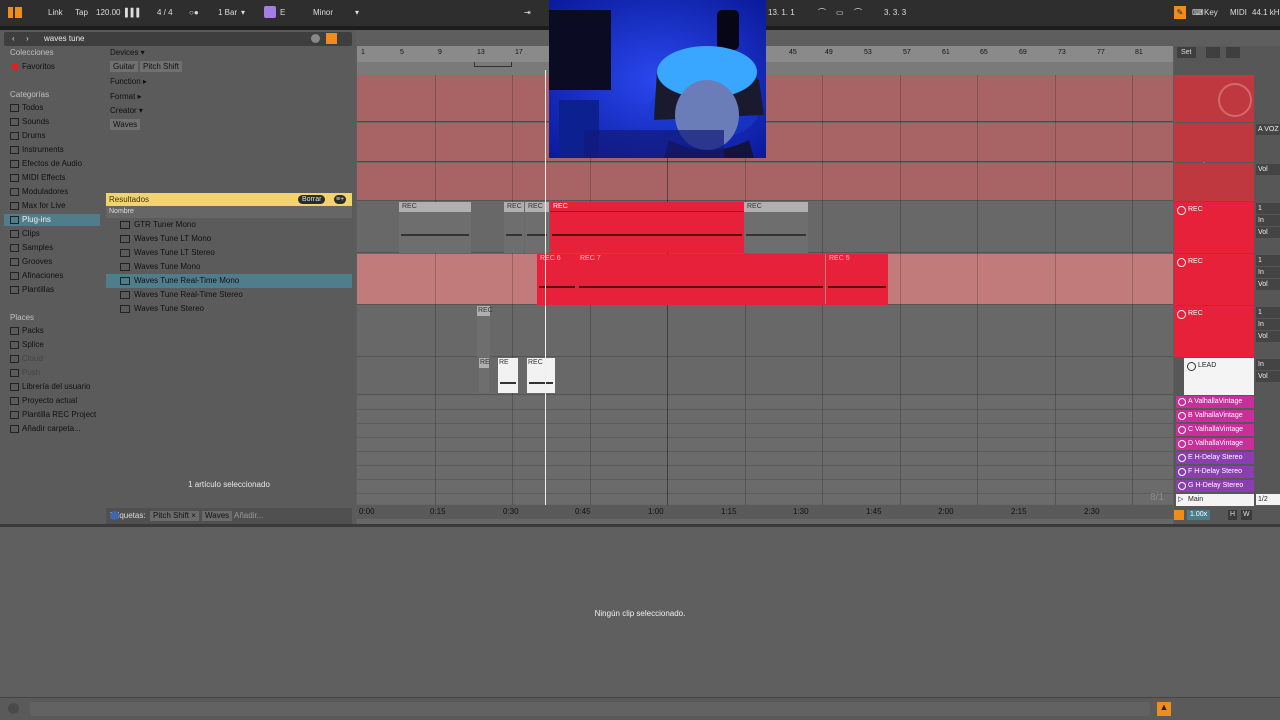 This screenshot has width=1280, height=720. What do you see at coordinates (323, 12) in the screenshot?
I see `scale-select: Minor` at bounding box center [323, 12].